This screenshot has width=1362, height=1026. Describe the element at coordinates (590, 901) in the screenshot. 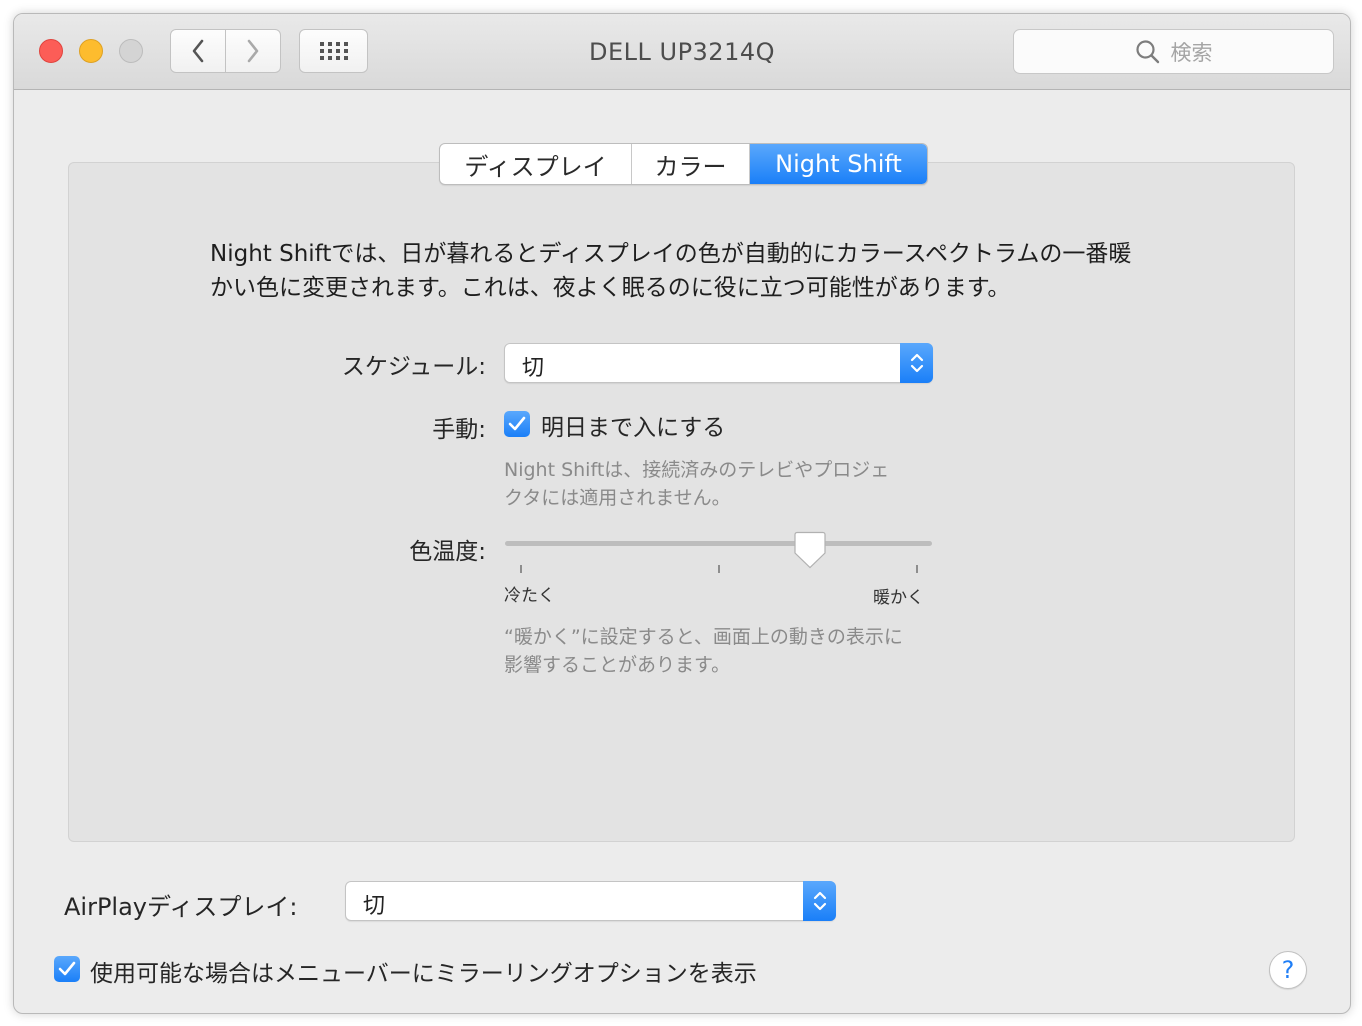

I see `airplay-popup: 切` at that location.